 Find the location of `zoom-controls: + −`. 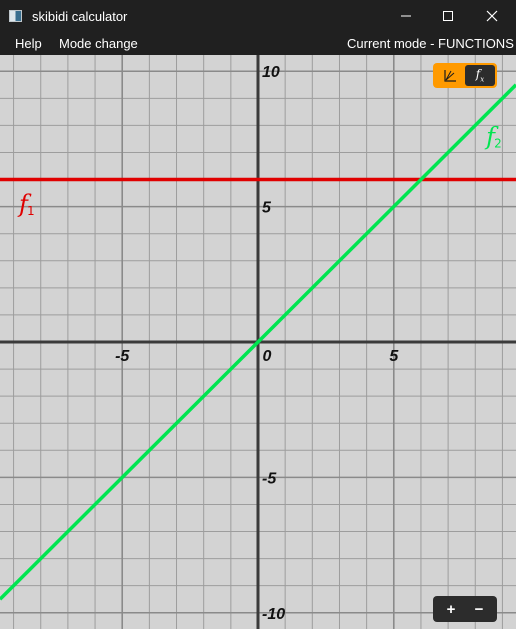

zoom-controls: + − is located at coordinates (465, 609).